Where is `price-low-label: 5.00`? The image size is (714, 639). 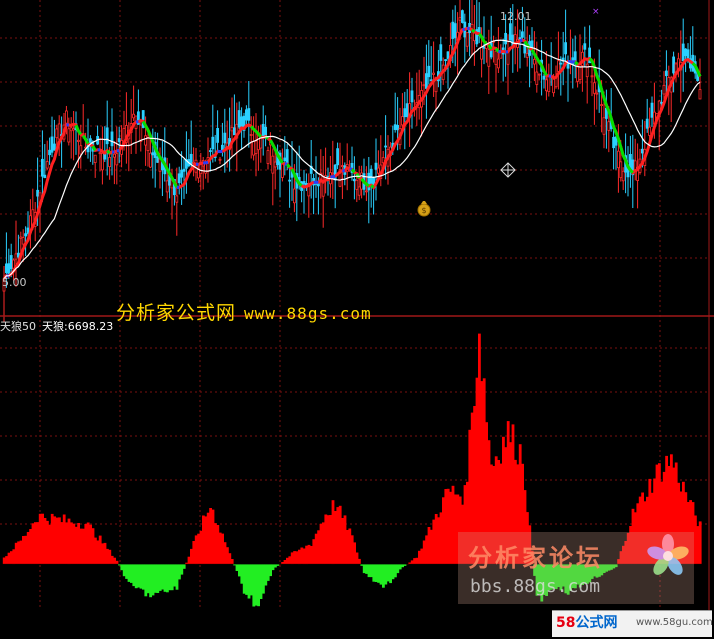
price-low-label: 5.00 is located at coordinates (14, 282).